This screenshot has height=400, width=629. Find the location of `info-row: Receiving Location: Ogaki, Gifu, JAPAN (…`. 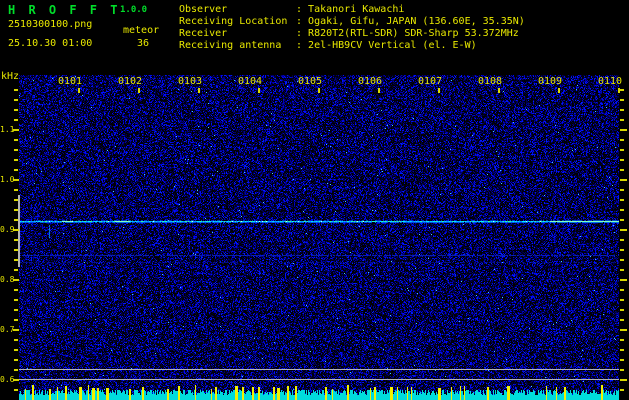

info-row: Receiving Location: Ogaki, Gifu, JAPAN (… is located at coordinates (352, 21).